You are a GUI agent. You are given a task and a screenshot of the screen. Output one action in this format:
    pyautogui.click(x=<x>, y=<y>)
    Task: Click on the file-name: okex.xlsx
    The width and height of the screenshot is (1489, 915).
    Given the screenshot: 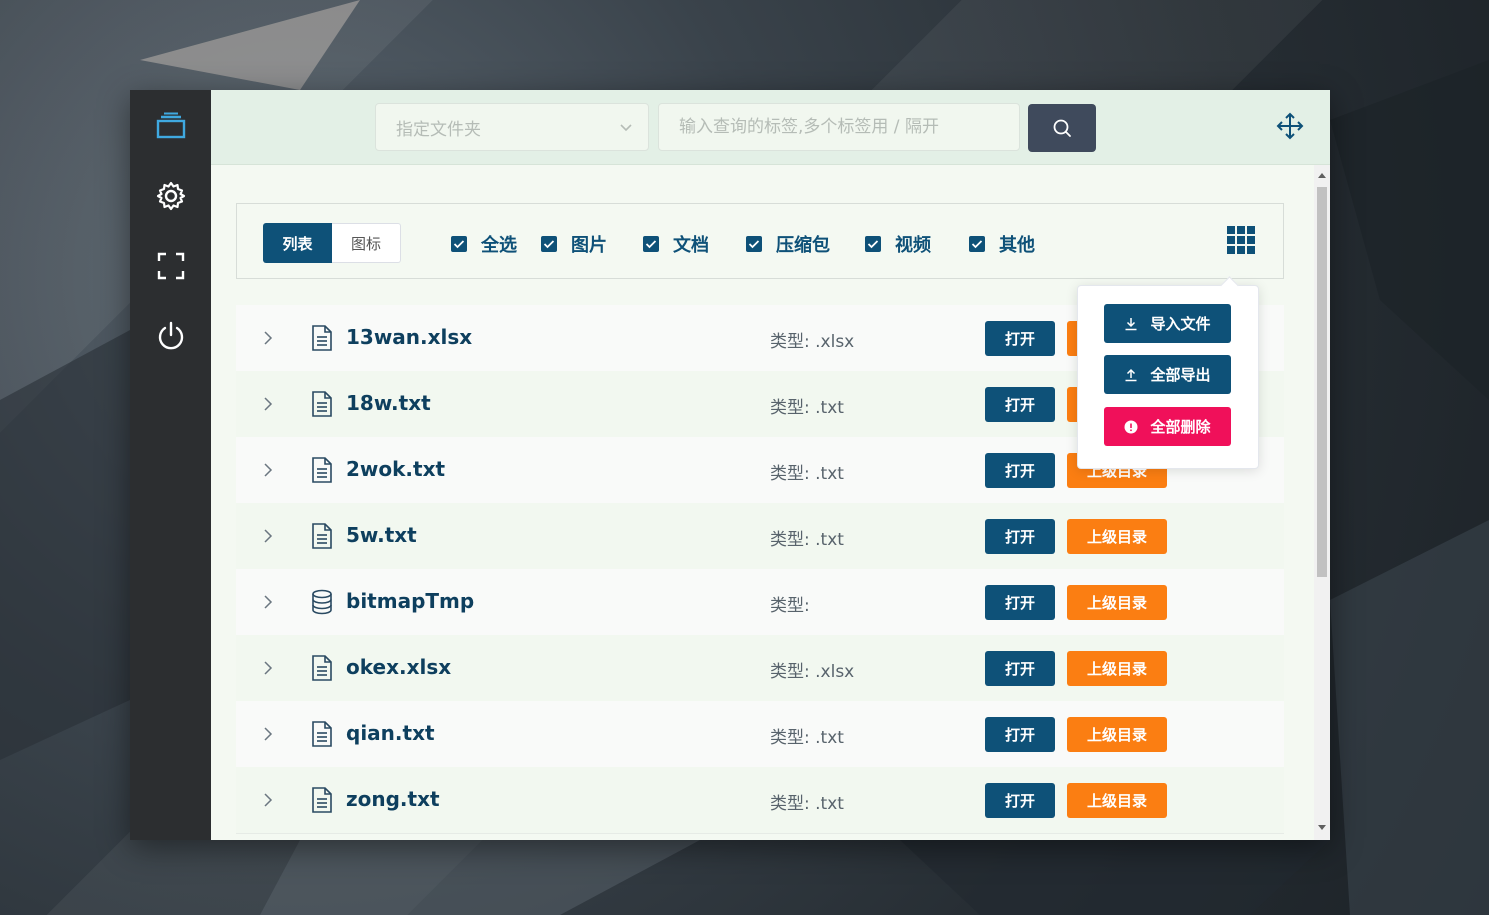 What is the action you would take?
    pyautogui.click(x=399, y=667)
    